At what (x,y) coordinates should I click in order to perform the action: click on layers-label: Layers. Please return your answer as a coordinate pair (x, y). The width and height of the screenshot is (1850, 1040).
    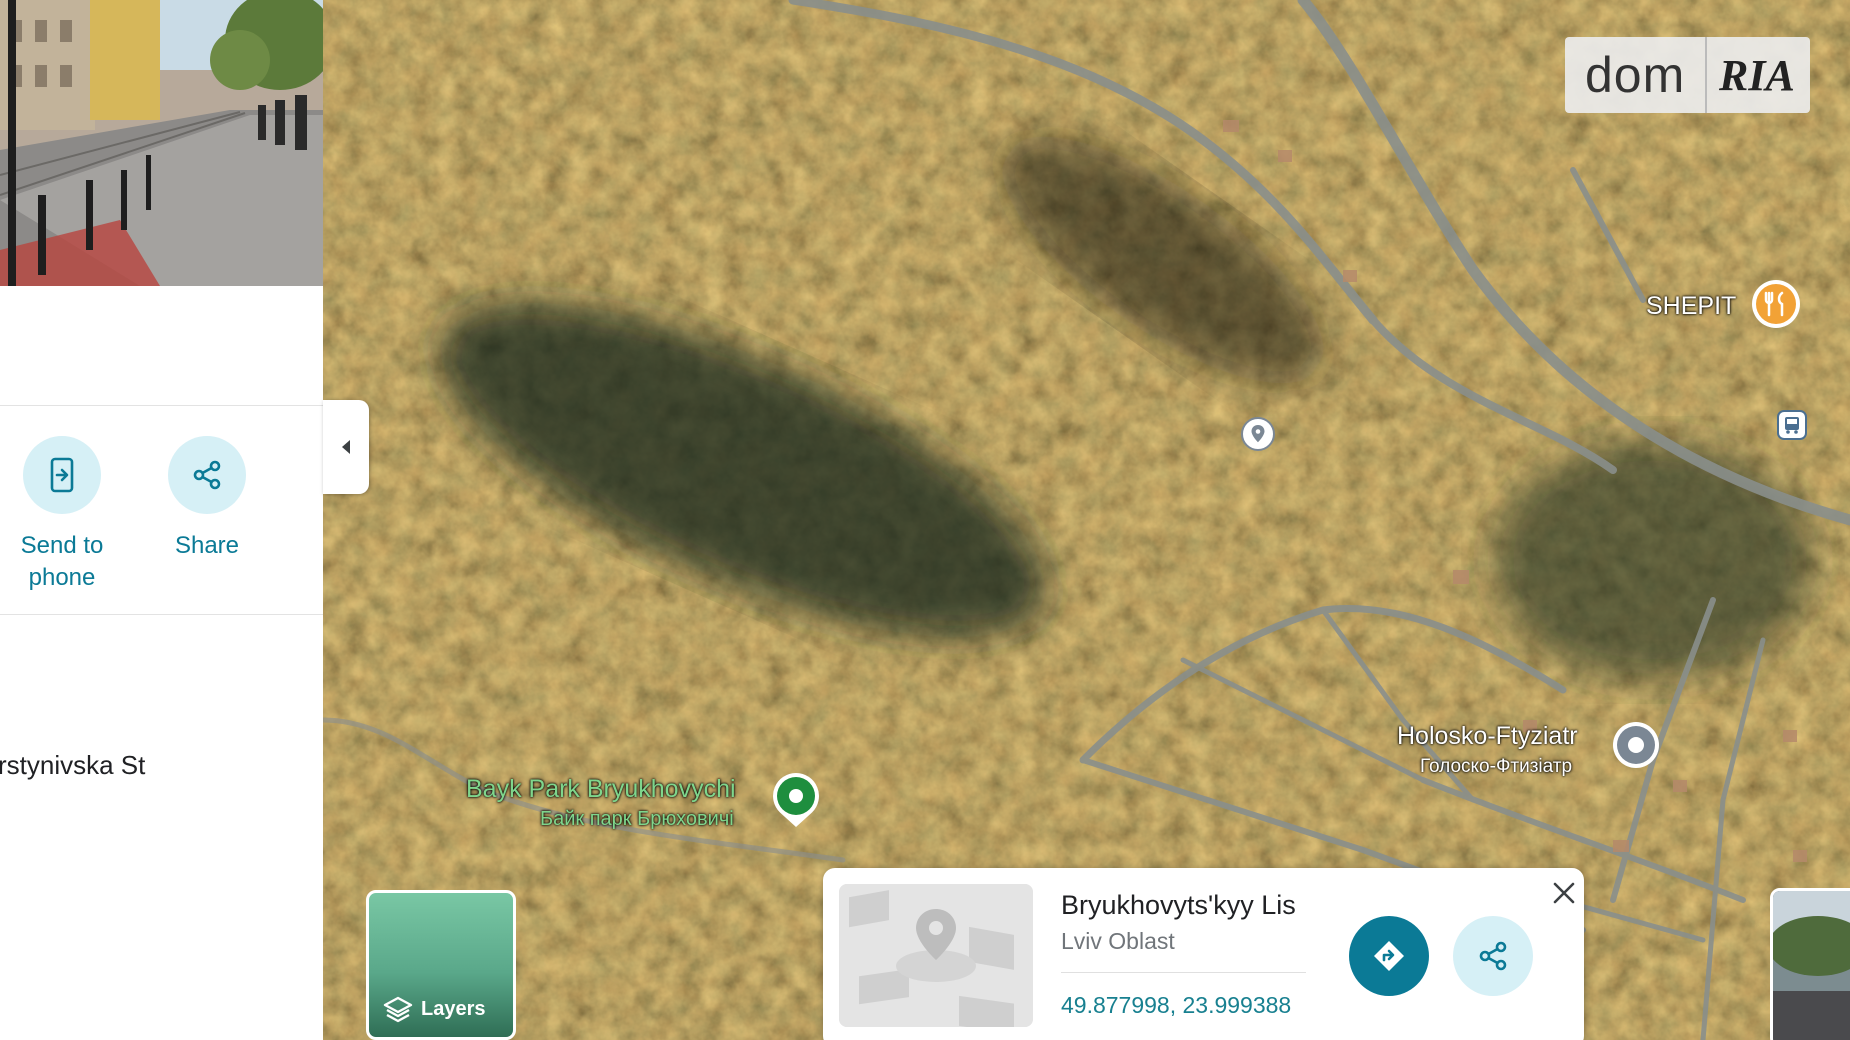
    Looking at the image, I should click on (453, 1008).